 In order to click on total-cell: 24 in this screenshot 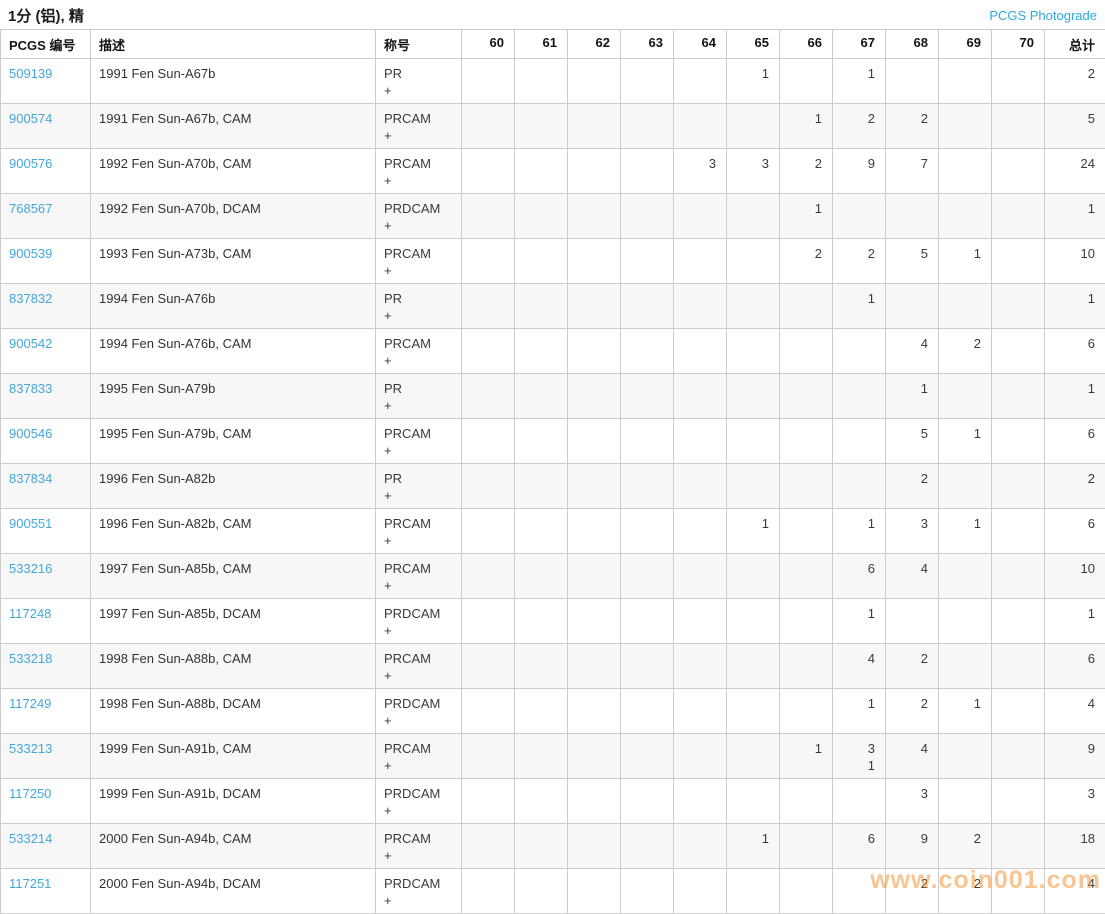, I will do `click(1075, 171)`.